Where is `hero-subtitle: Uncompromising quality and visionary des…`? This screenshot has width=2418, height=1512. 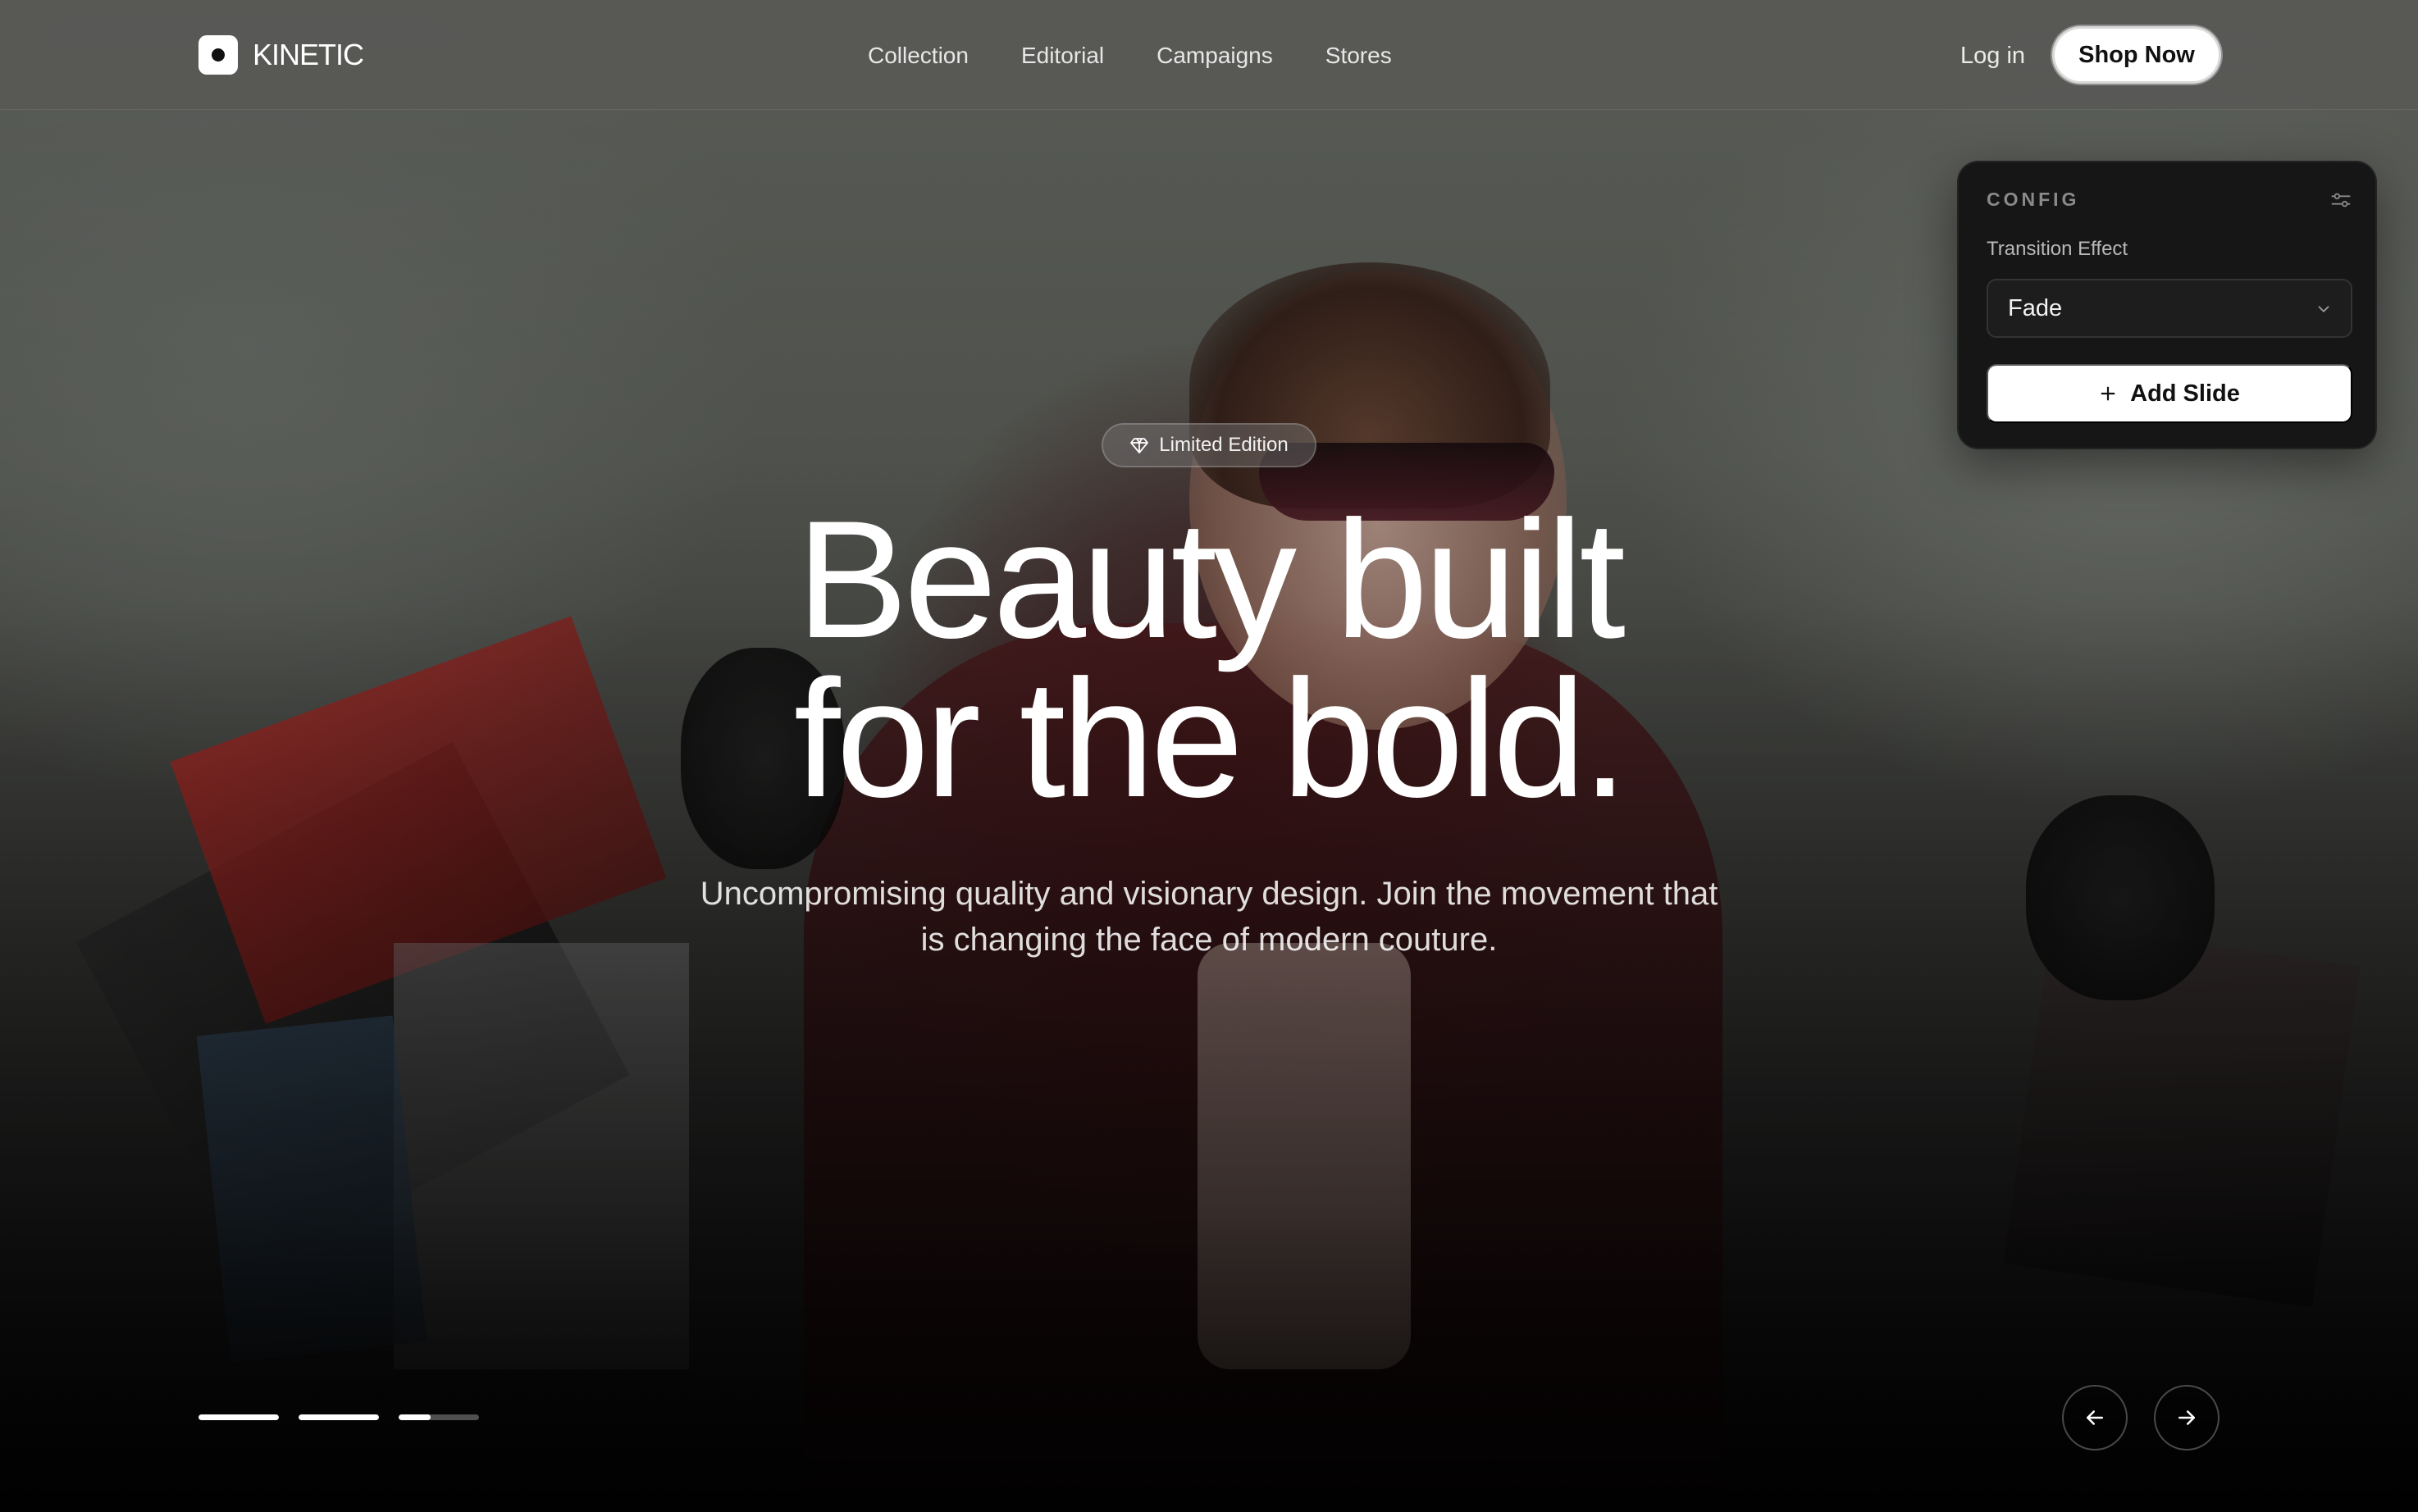
hero-subtitle: Uncompromising quality and visionary des… is located at coordinates (1209, 917).